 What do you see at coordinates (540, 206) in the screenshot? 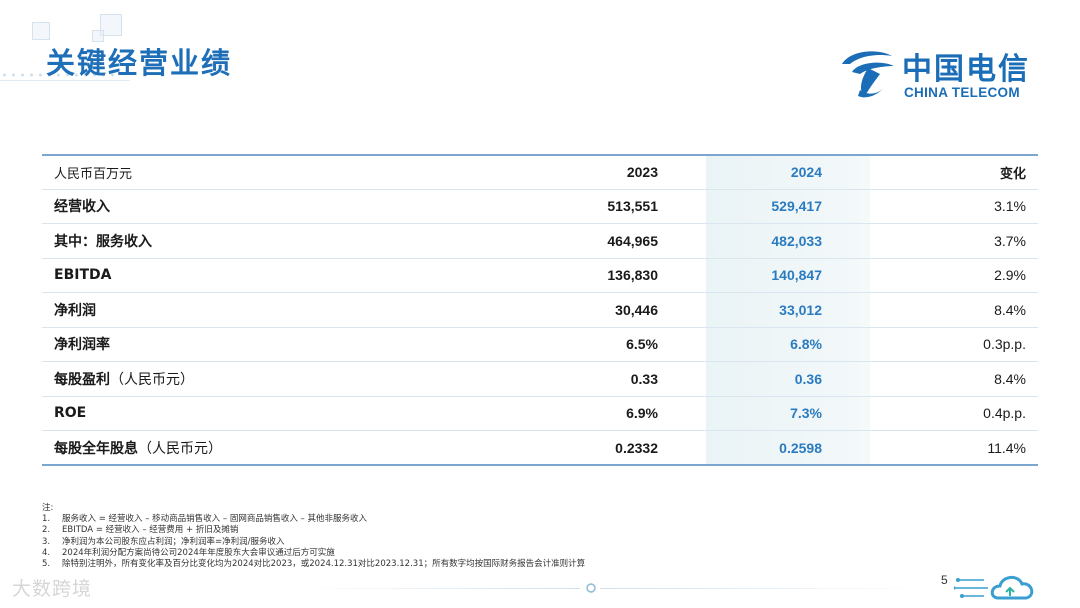
I see `table-row: 经营收入 513,551 529,417 3.1%` at bounding box center [540, 206].